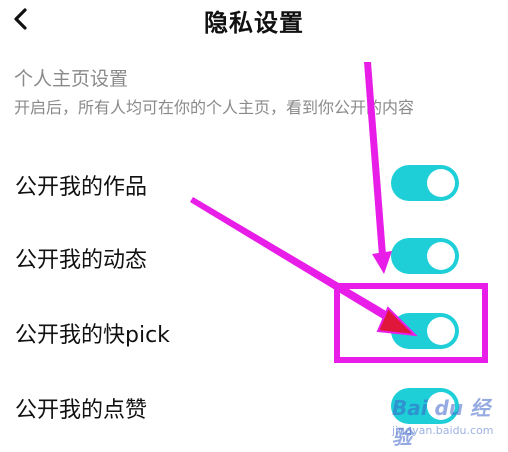  I want to click on top-bar: 隐私设置, so click(254, 20).